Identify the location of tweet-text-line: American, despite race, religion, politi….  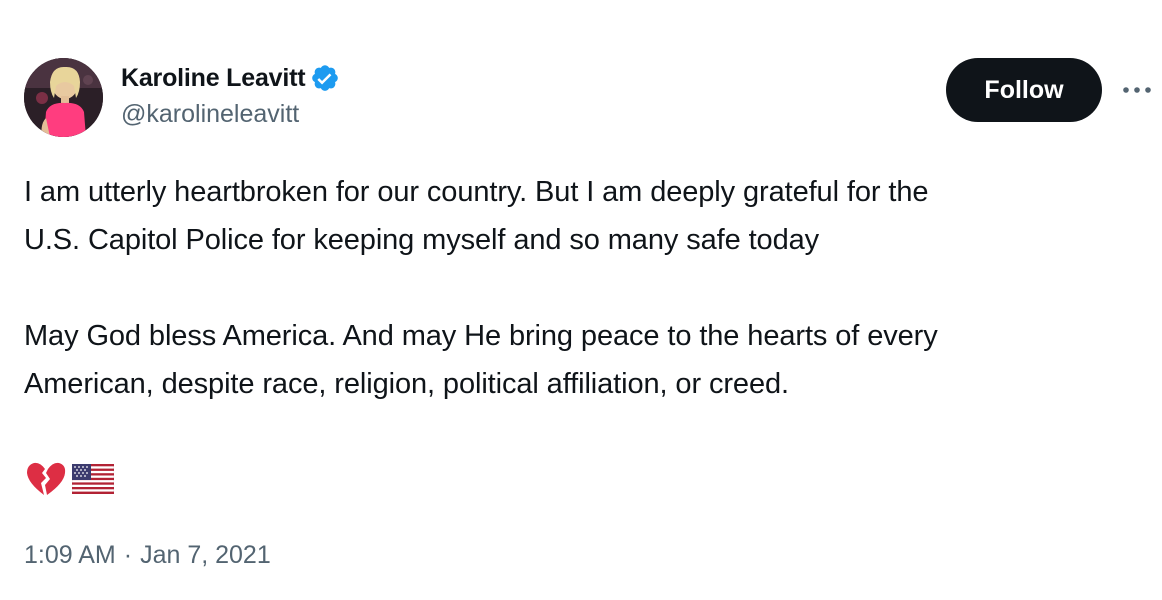
(406, 384).